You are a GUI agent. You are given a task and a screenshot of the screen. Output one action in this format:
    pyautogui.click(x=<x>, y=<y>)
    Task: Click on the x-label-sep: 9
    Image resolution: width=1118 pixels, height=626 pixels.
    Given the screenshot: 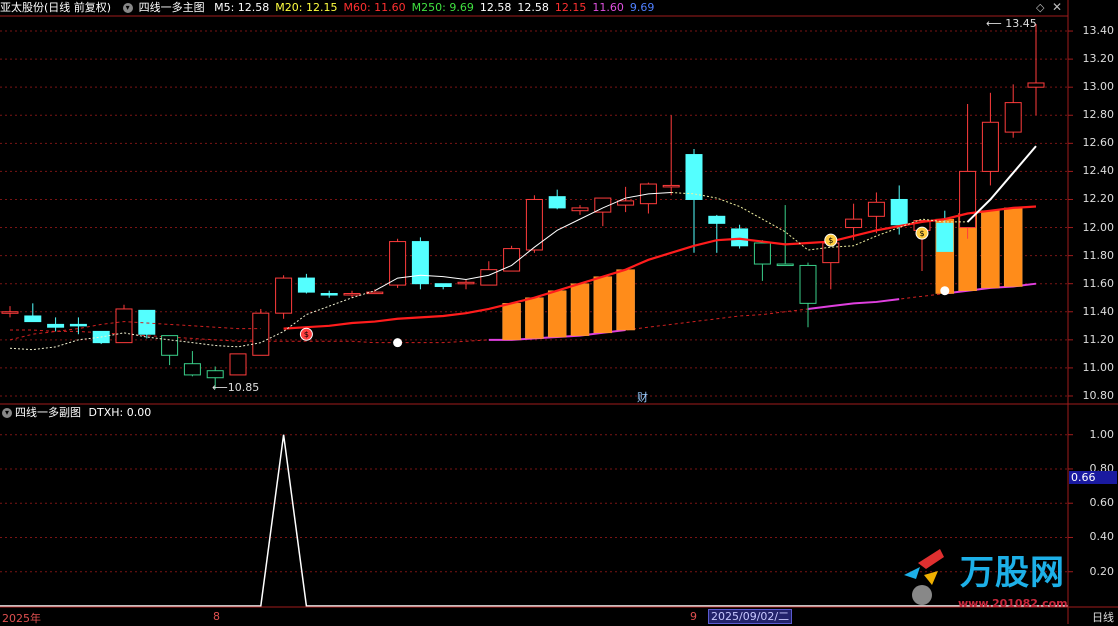 What is the action you would take?
    pyautogui.click(x=693, y=616)
    